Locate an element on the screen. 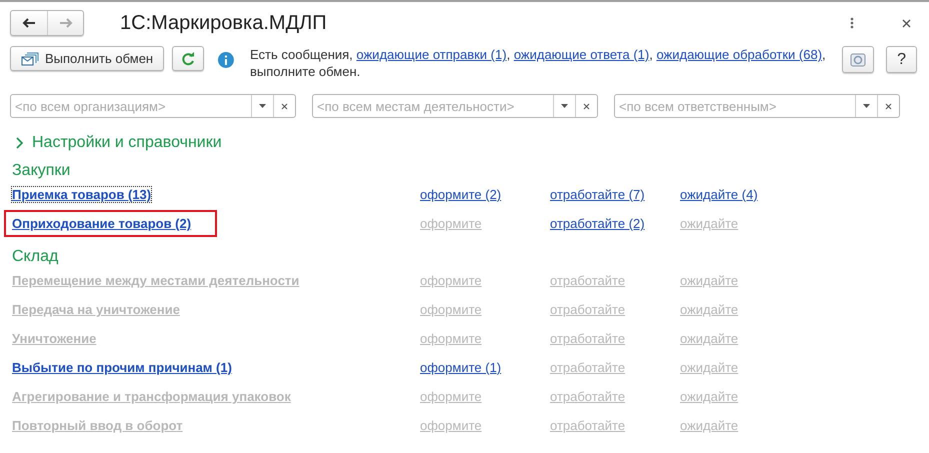 This screenshot has height=453, width=929. refresh-button is located at coordinates (188, 58).